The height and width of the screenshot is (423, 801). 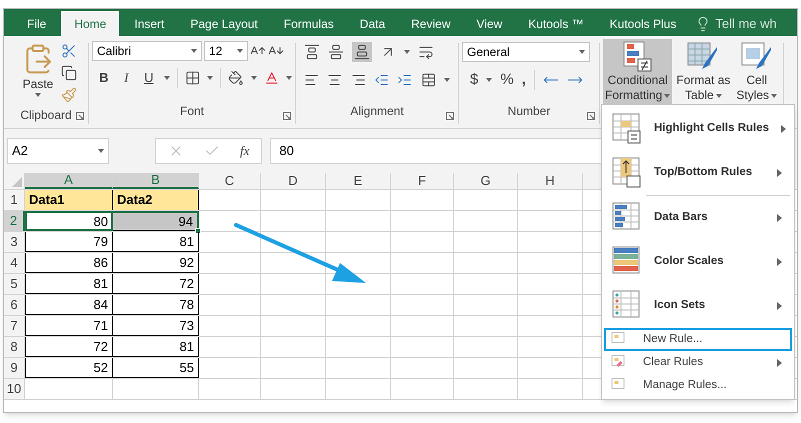 I want to click on table-cell: Data1, so click(x=69, y=200).